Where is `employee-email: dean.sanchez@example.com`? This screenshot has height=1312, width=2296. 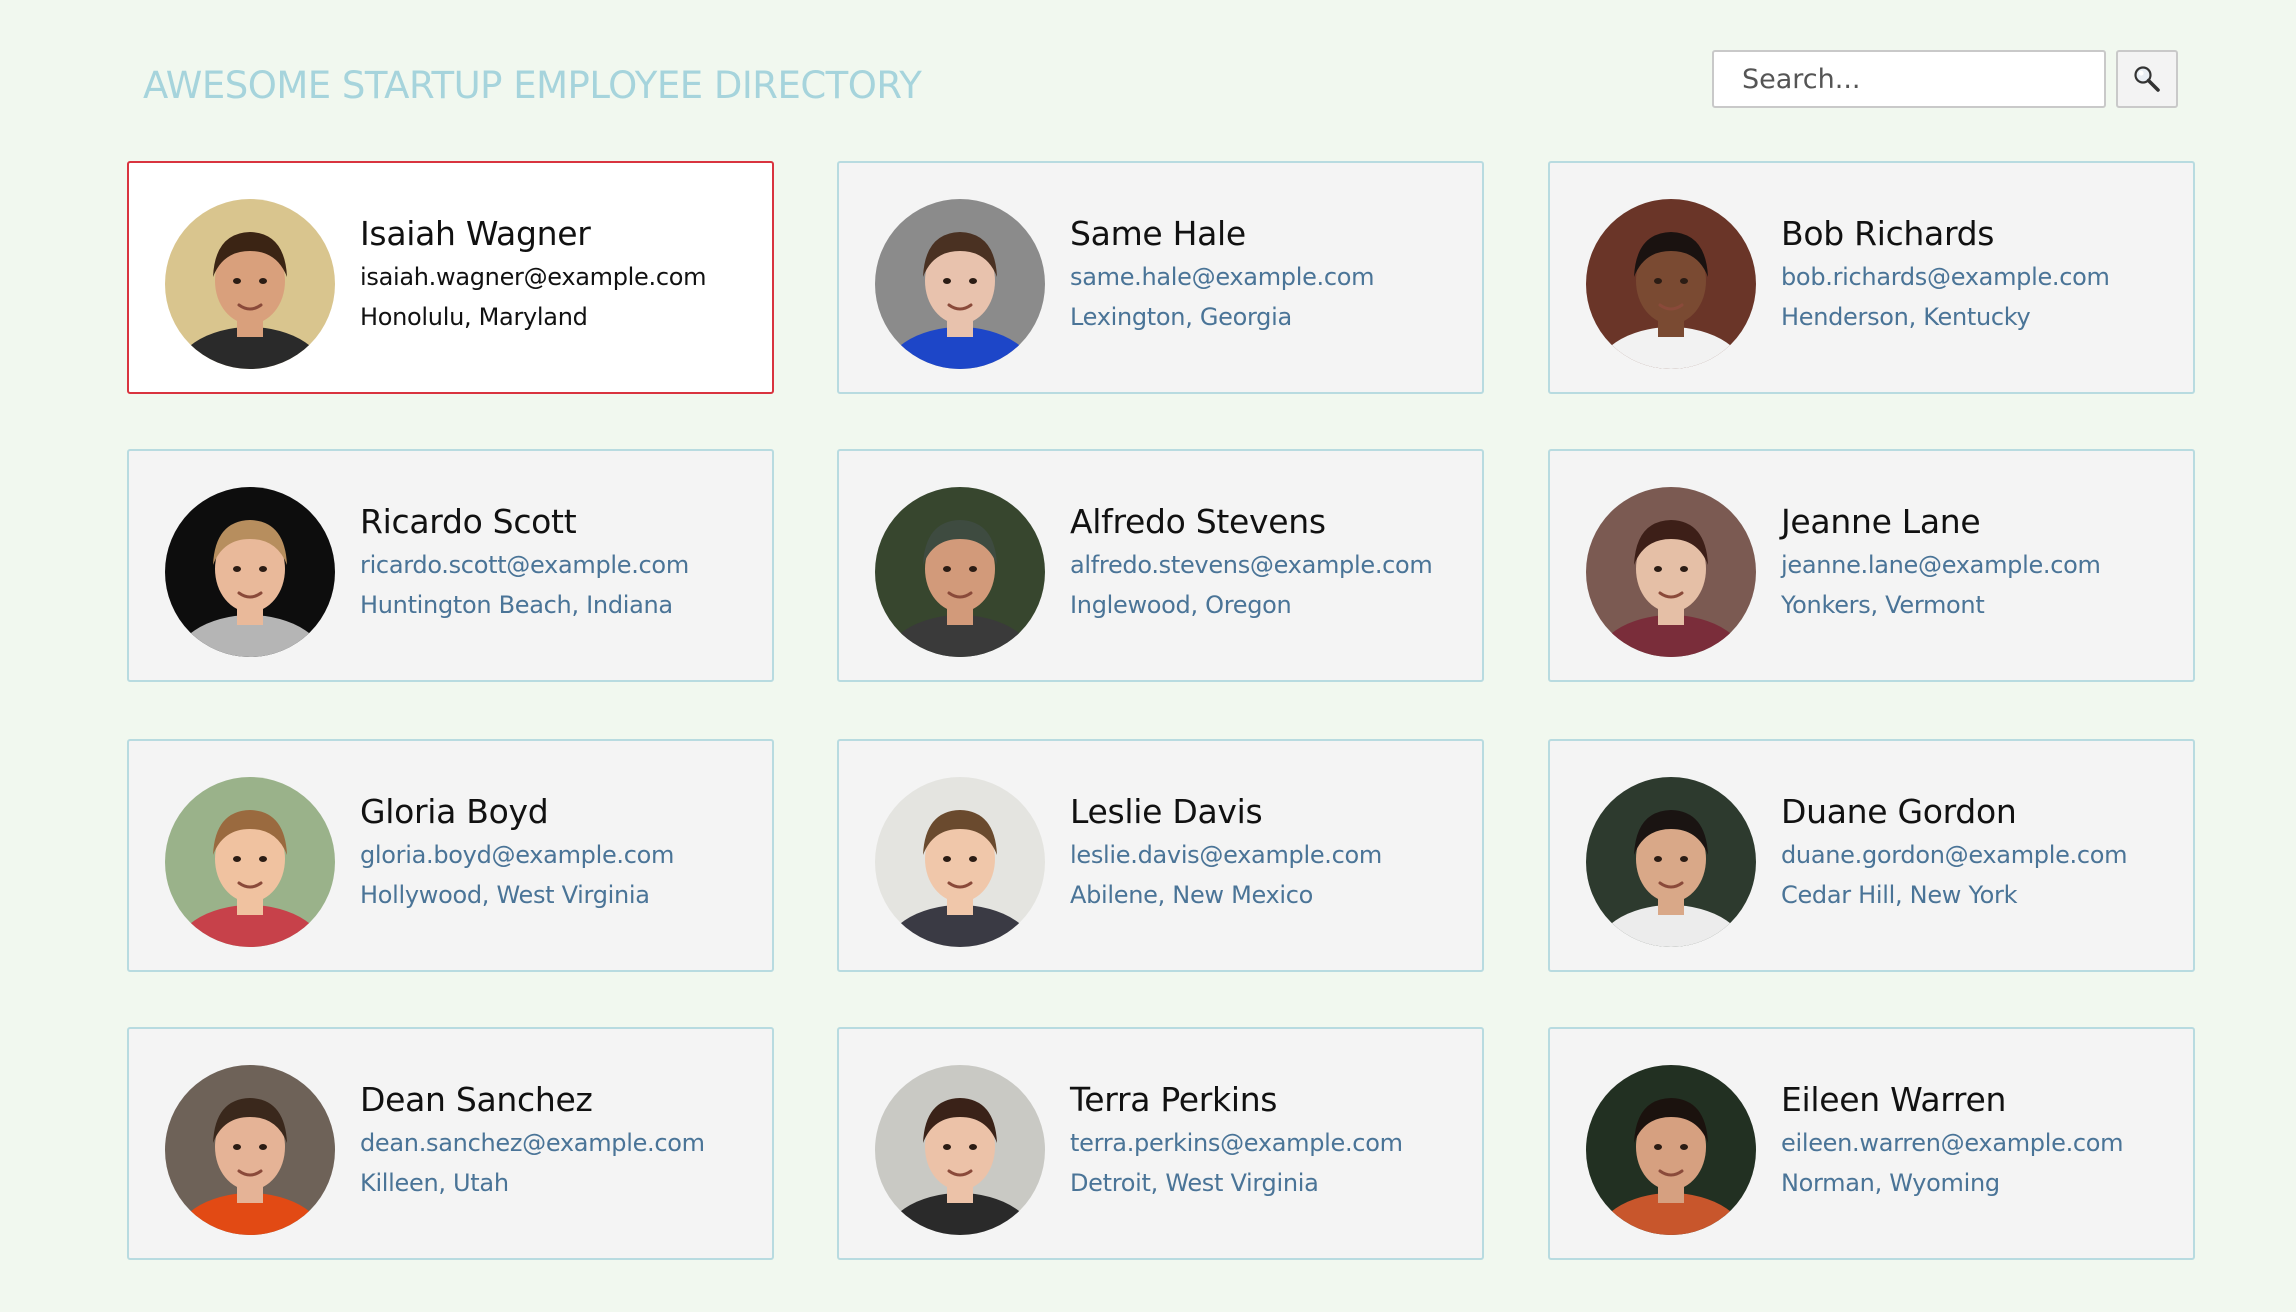
employee-email: dean.sanchez@example.com is located at coordinates (532, 1143).